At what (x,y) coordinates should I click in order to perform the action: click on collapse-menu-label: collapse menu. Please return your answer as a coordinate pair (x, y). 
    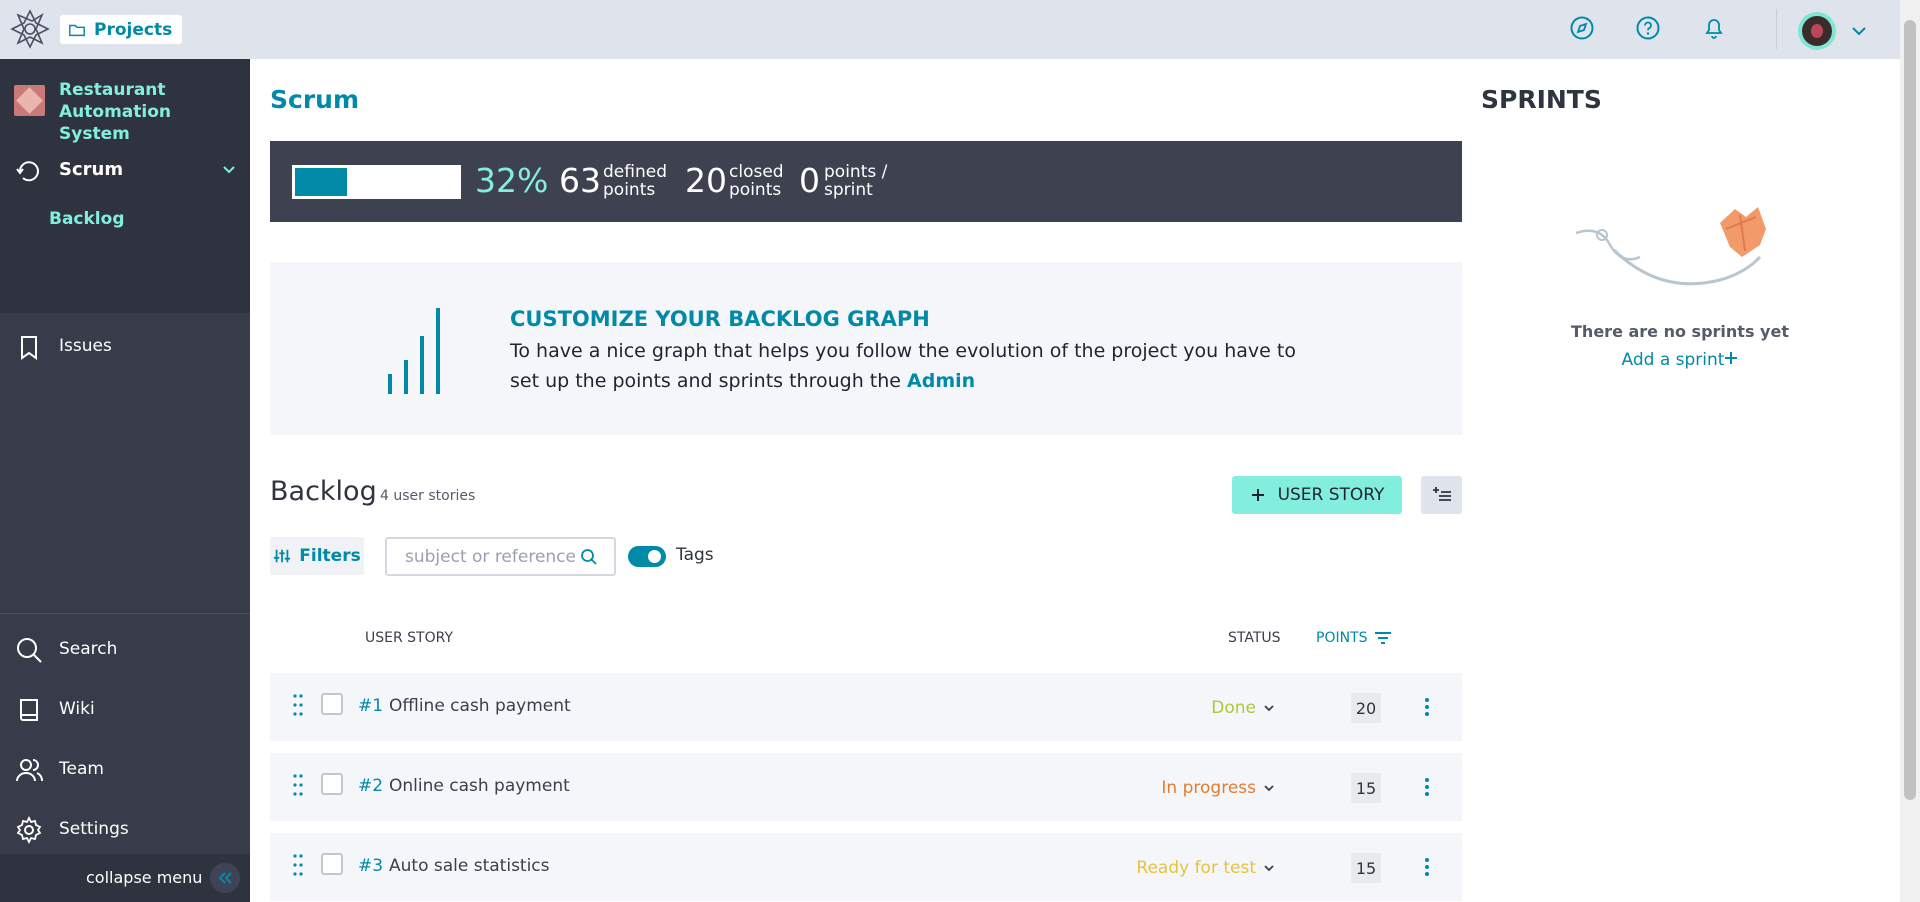
    Looking at the image, I should click on (144, 877).